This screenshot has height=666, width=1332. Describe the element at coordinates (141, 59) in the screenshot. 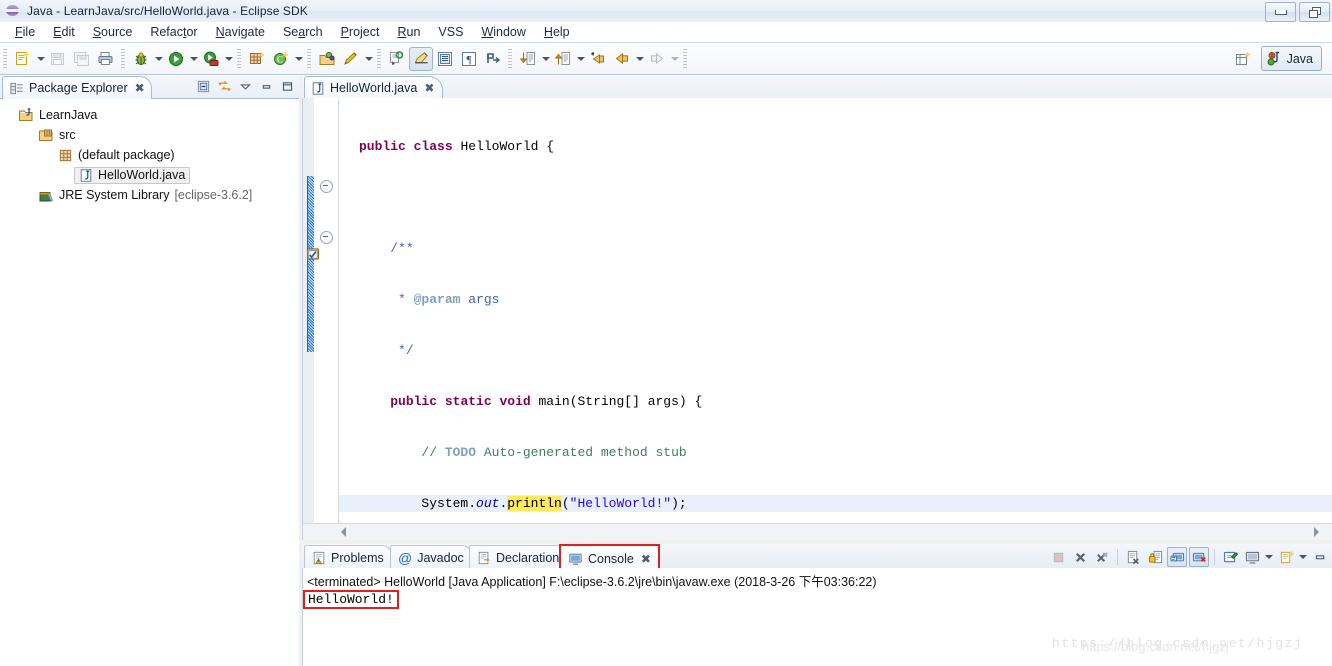

I see `debug-button` at that location.